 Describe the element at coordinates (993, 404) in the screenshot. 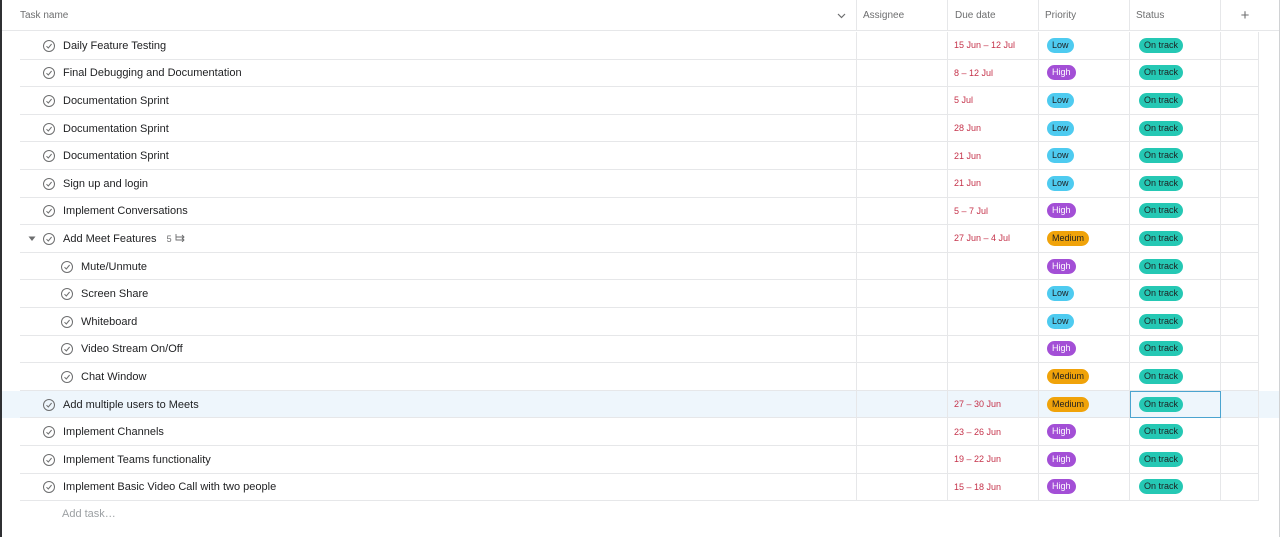

I see `due-date-cell: 27 – 30 Jun` at that location.